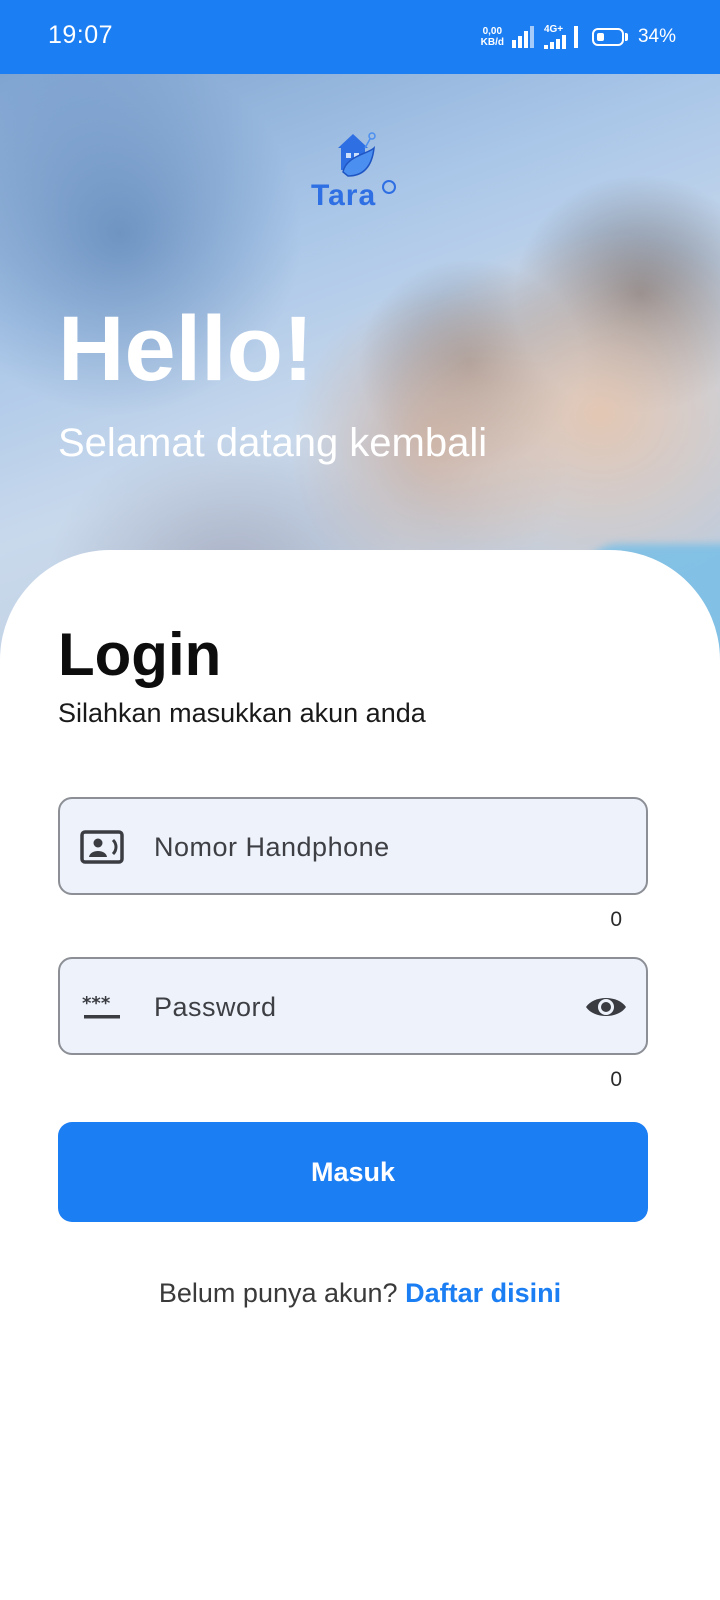  What do you see at coordinates (492, 42) in the screenshot?
I see `network-speed-unit: KB/d` at bounding box center [492, 42].